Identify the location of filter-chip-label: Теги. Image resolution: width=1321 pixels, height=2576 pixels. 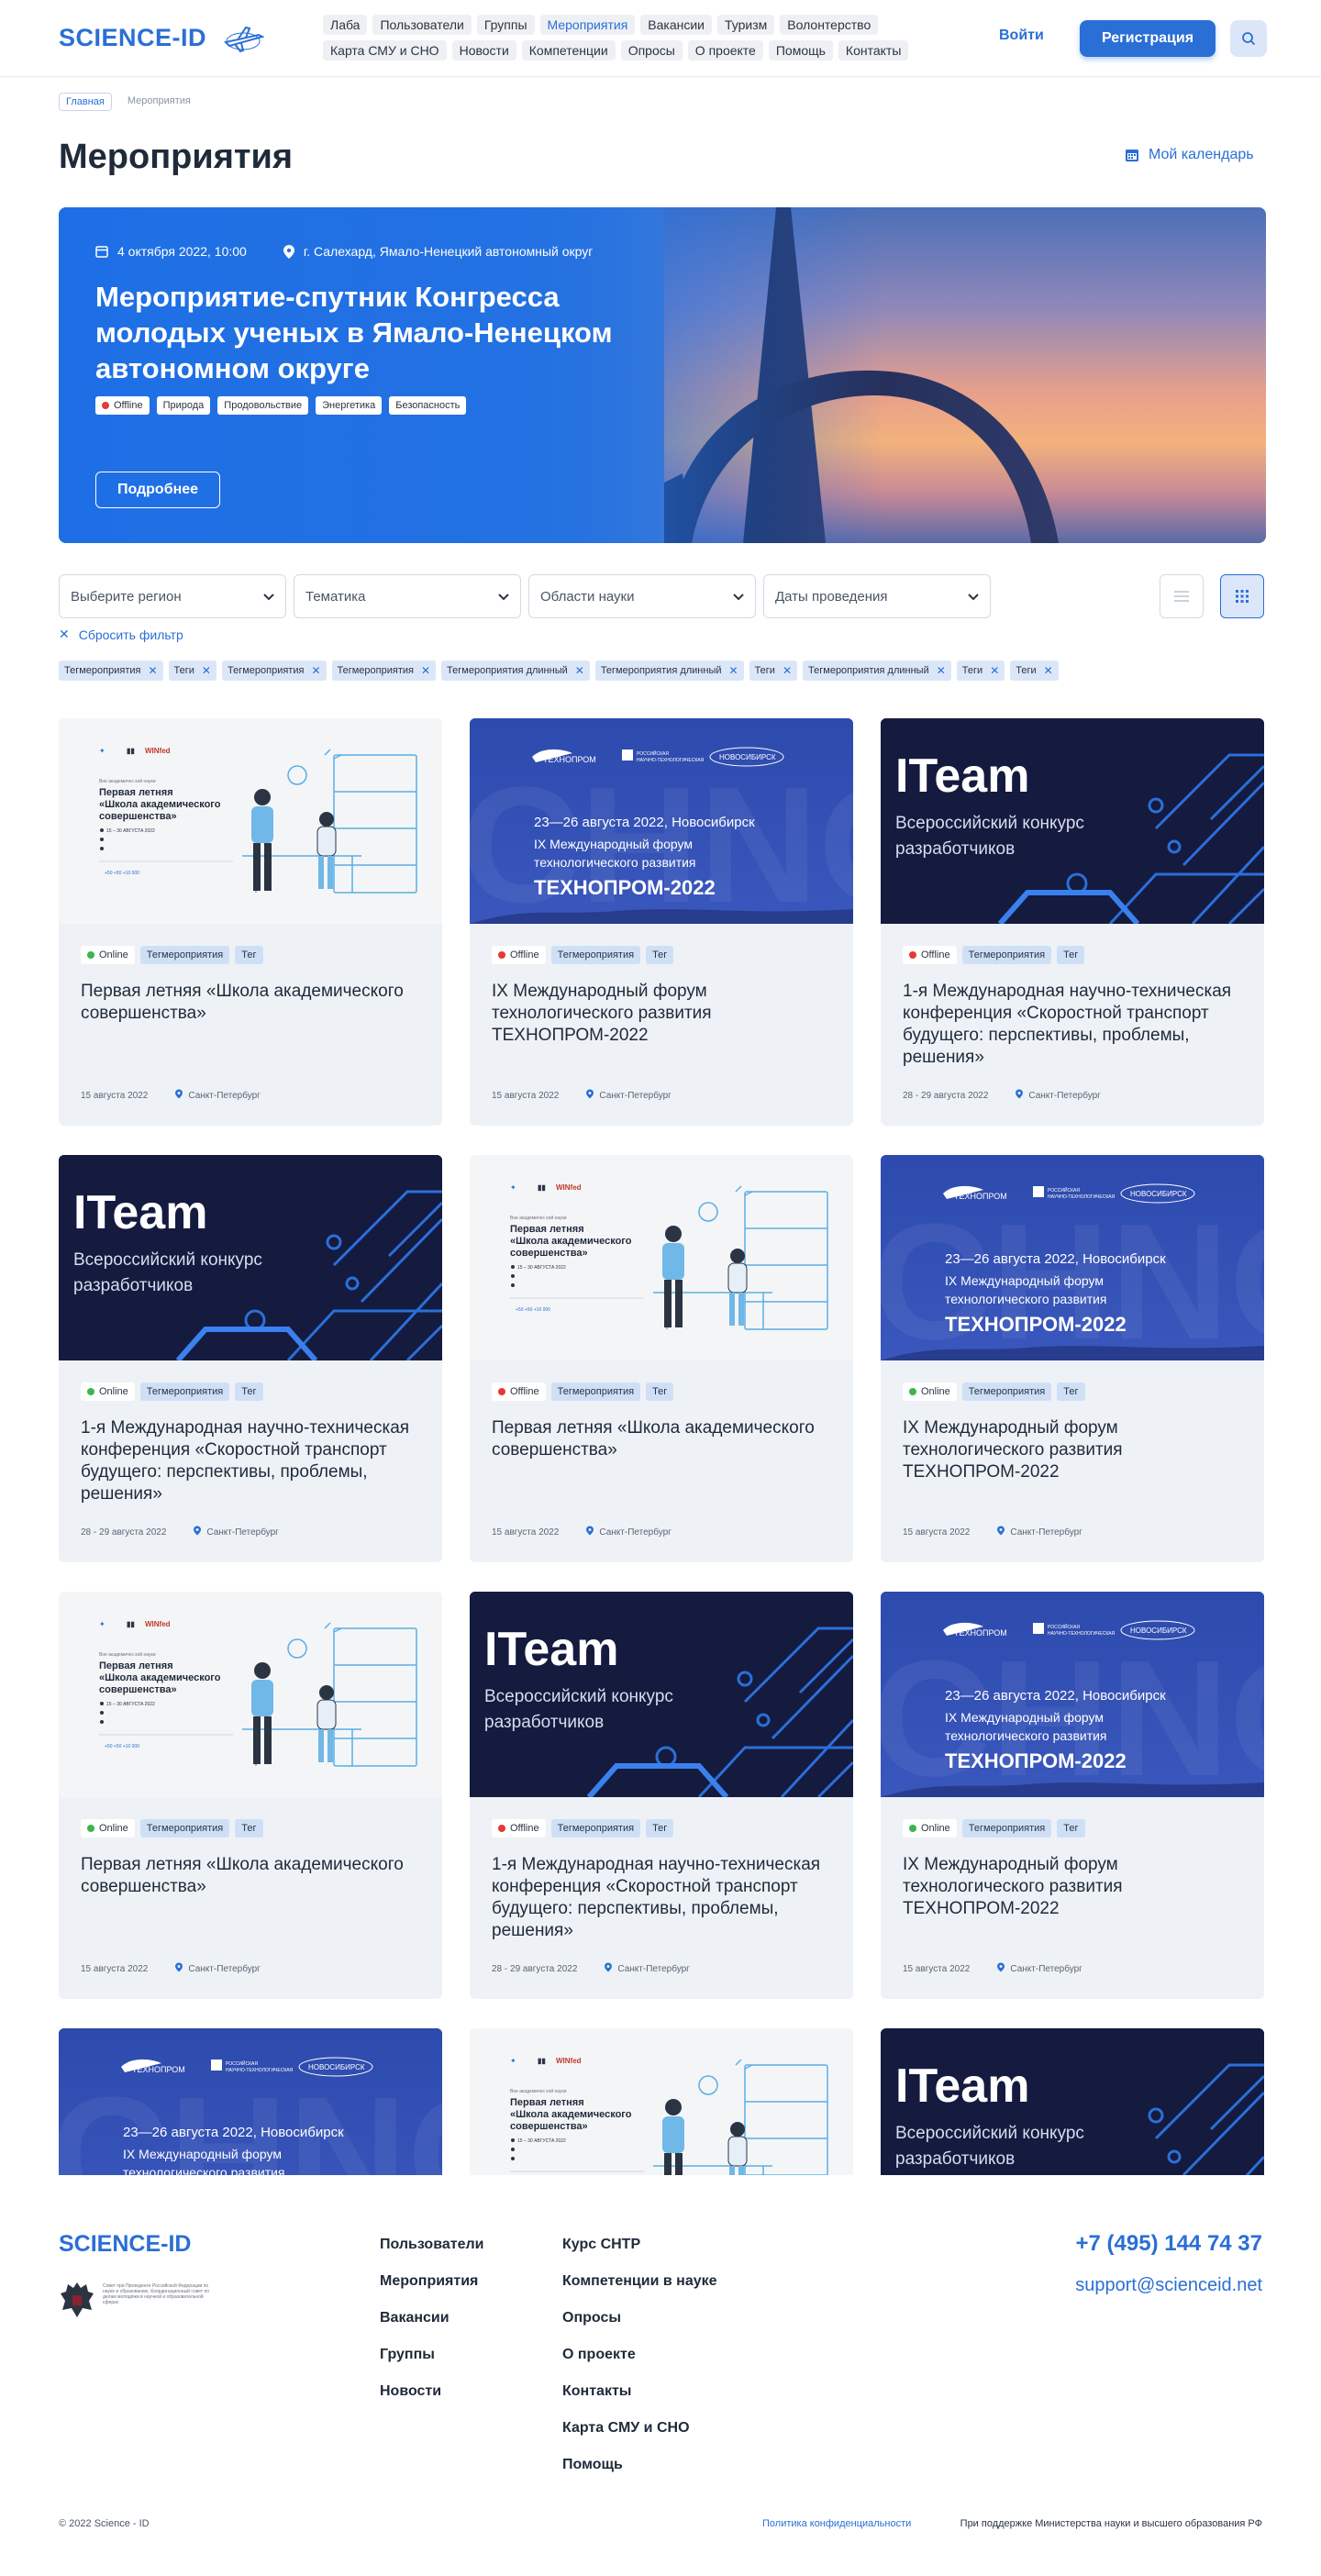
(972, 670).